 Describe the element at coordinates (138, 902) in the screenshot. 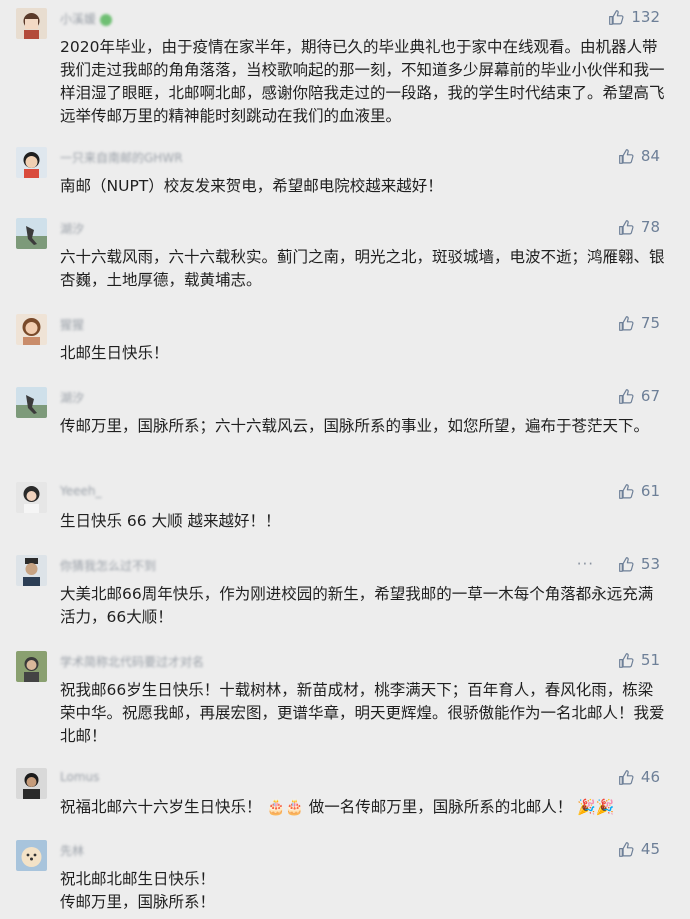

I see `comment-text-line: 传邮万里，国脉所系！` at that location.